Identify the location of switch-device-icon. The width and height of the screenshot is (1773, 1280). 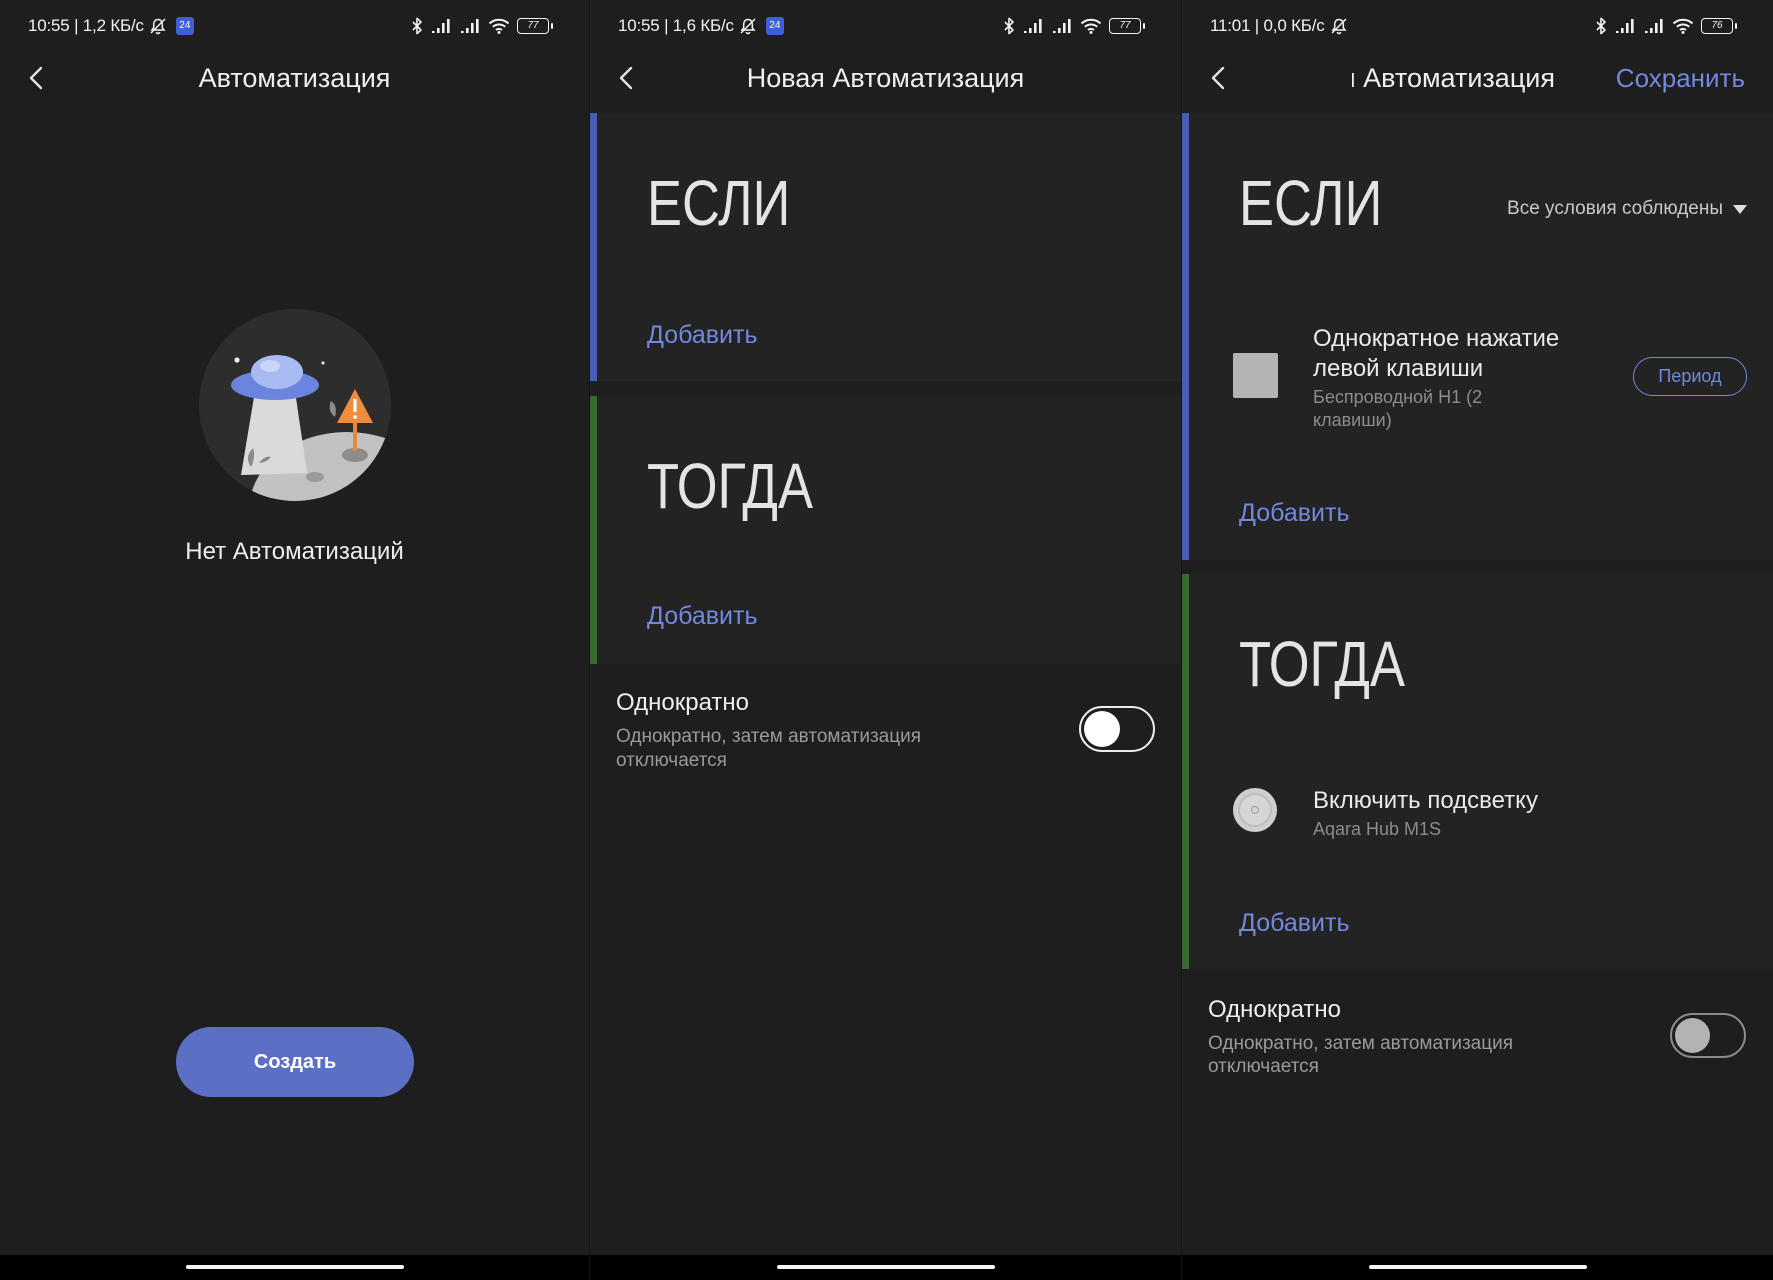
(1255, 375).